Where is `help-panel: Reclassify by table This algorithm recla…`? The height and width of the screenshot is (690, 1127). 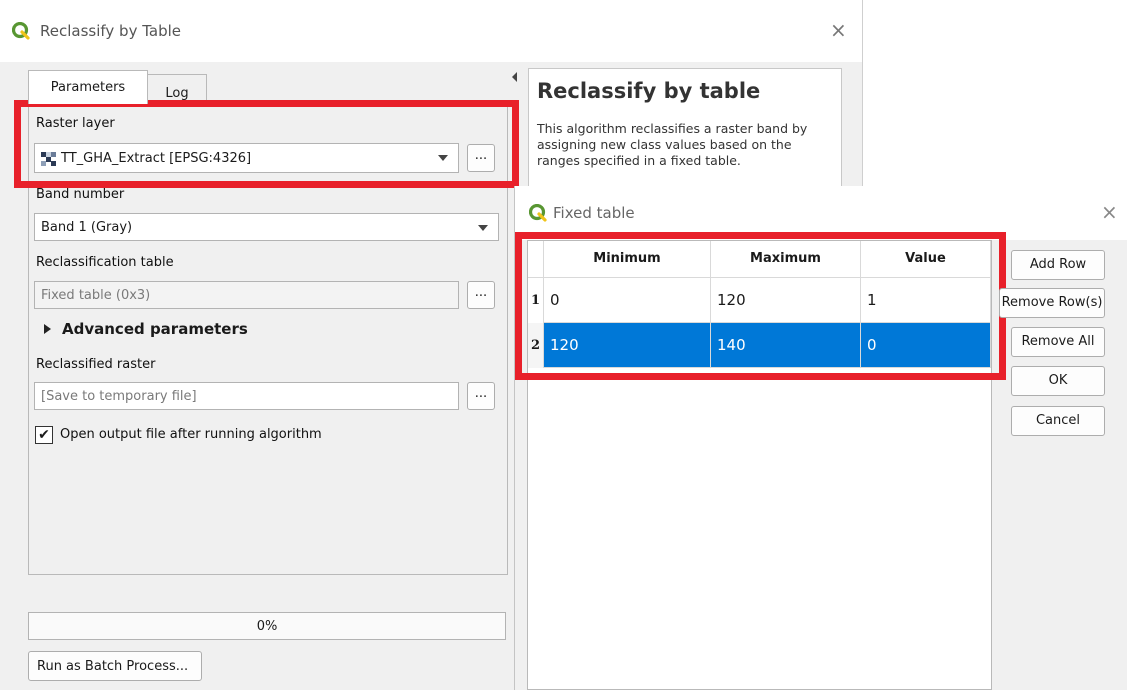 help-panel: Reclassify by table This algorithm recla… is located at coordinates (685, 133).